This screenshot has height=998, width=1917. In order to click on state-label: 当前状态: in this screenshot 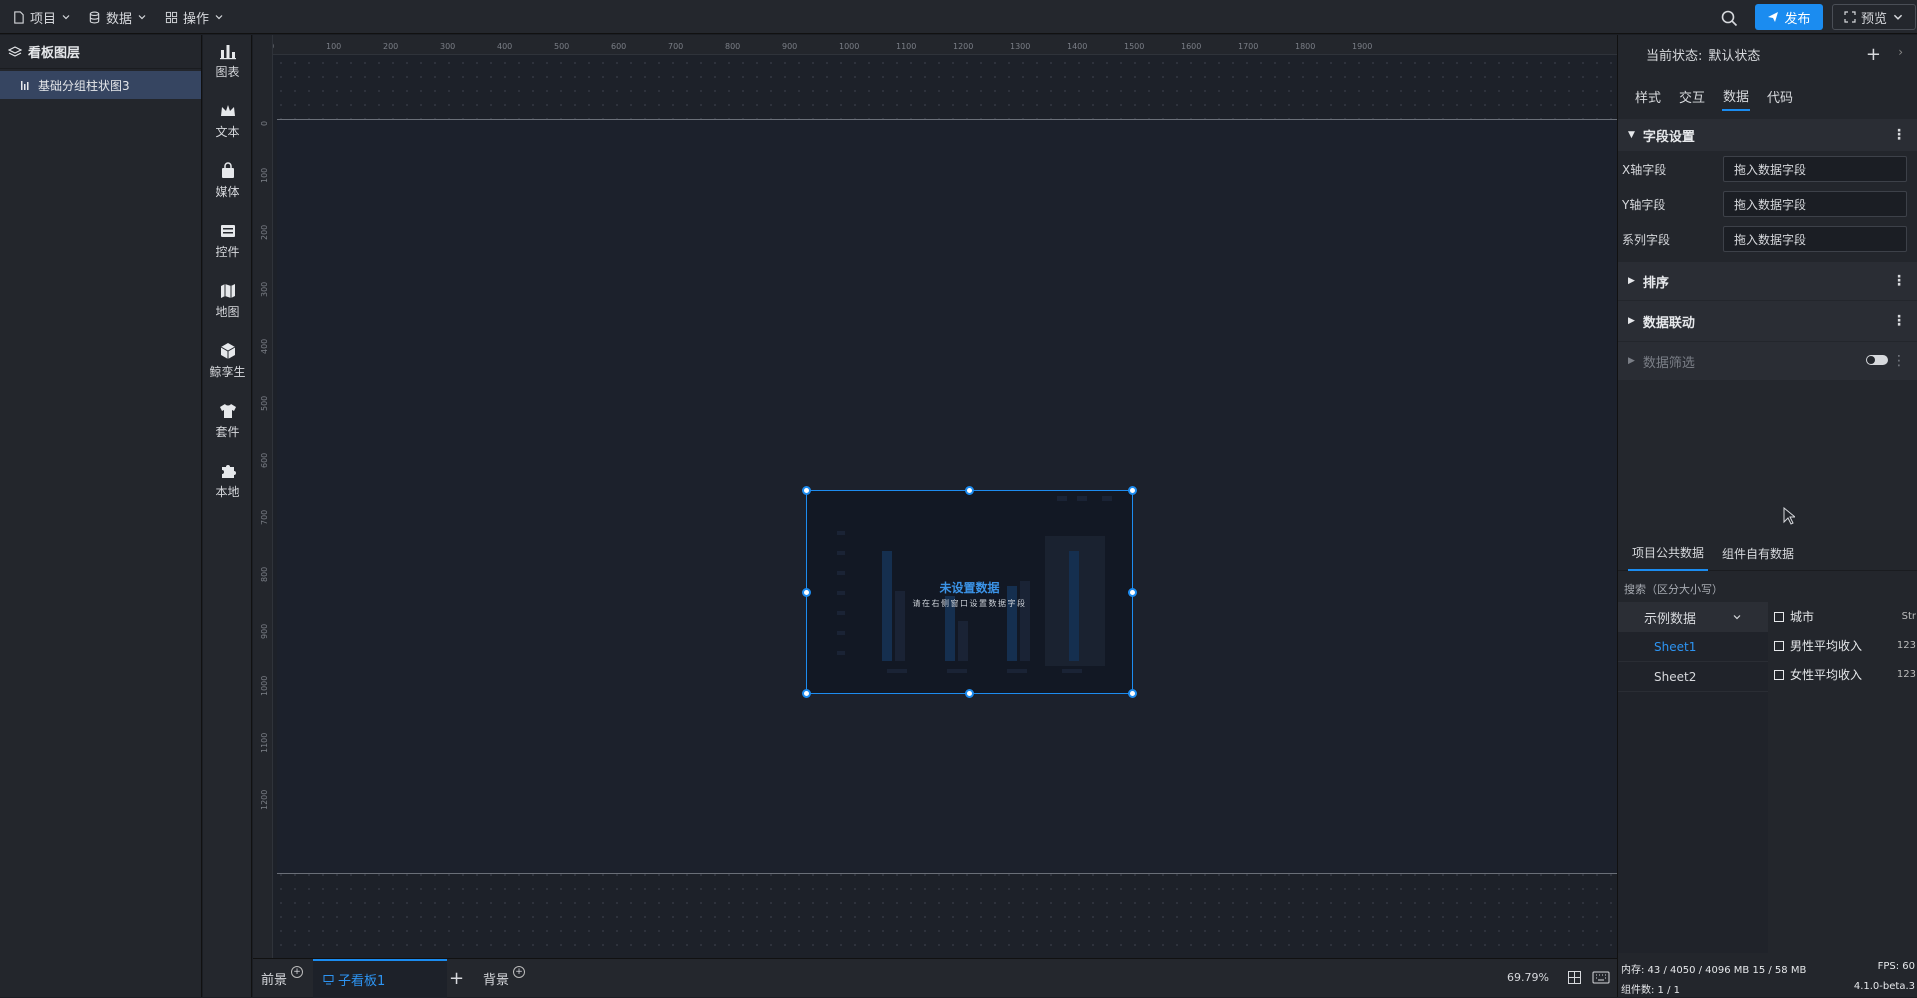, I will do `click(1674, 56)`.